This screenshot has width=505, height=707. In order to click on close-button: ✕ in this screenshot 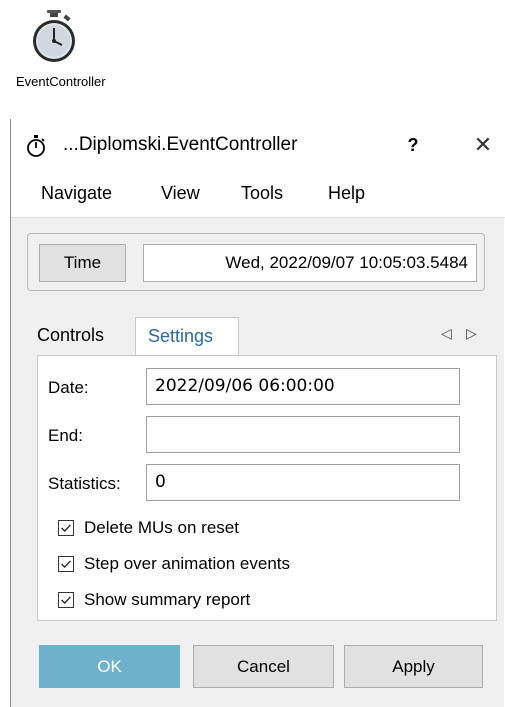, I will do `click(483, 145)`.